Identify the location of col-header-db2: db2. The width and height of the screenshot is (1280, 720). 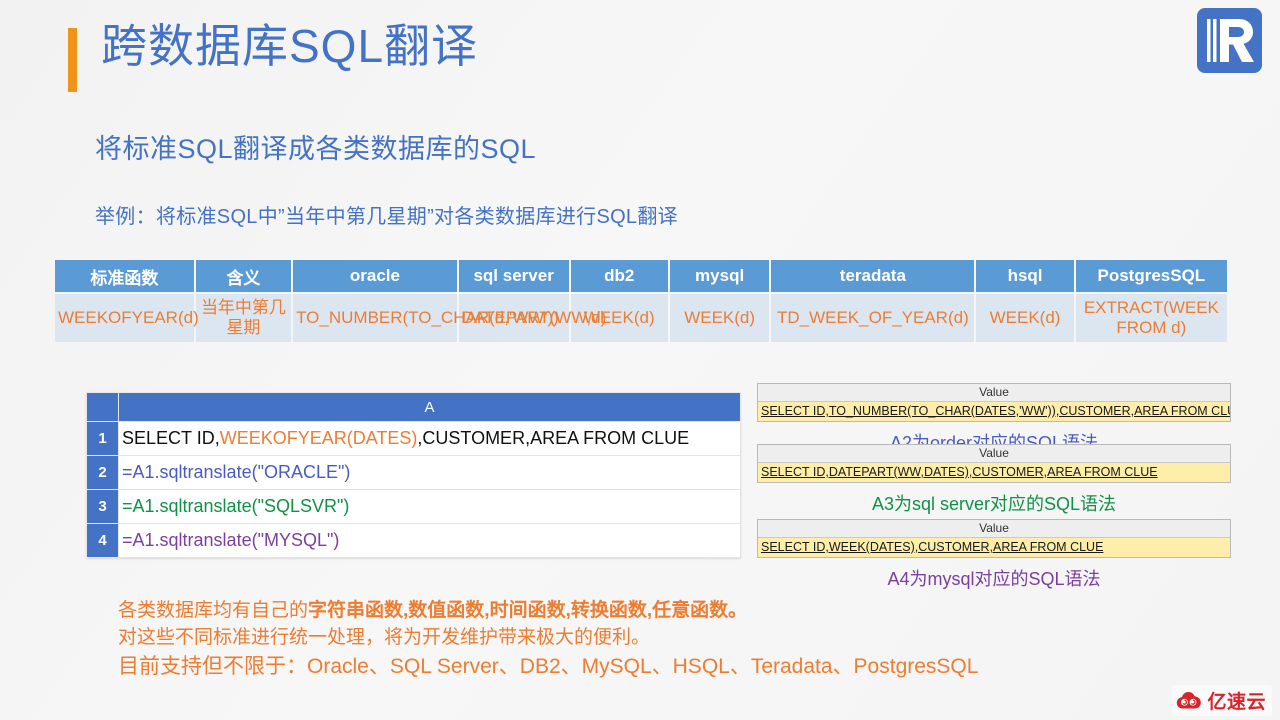
(619, 276).